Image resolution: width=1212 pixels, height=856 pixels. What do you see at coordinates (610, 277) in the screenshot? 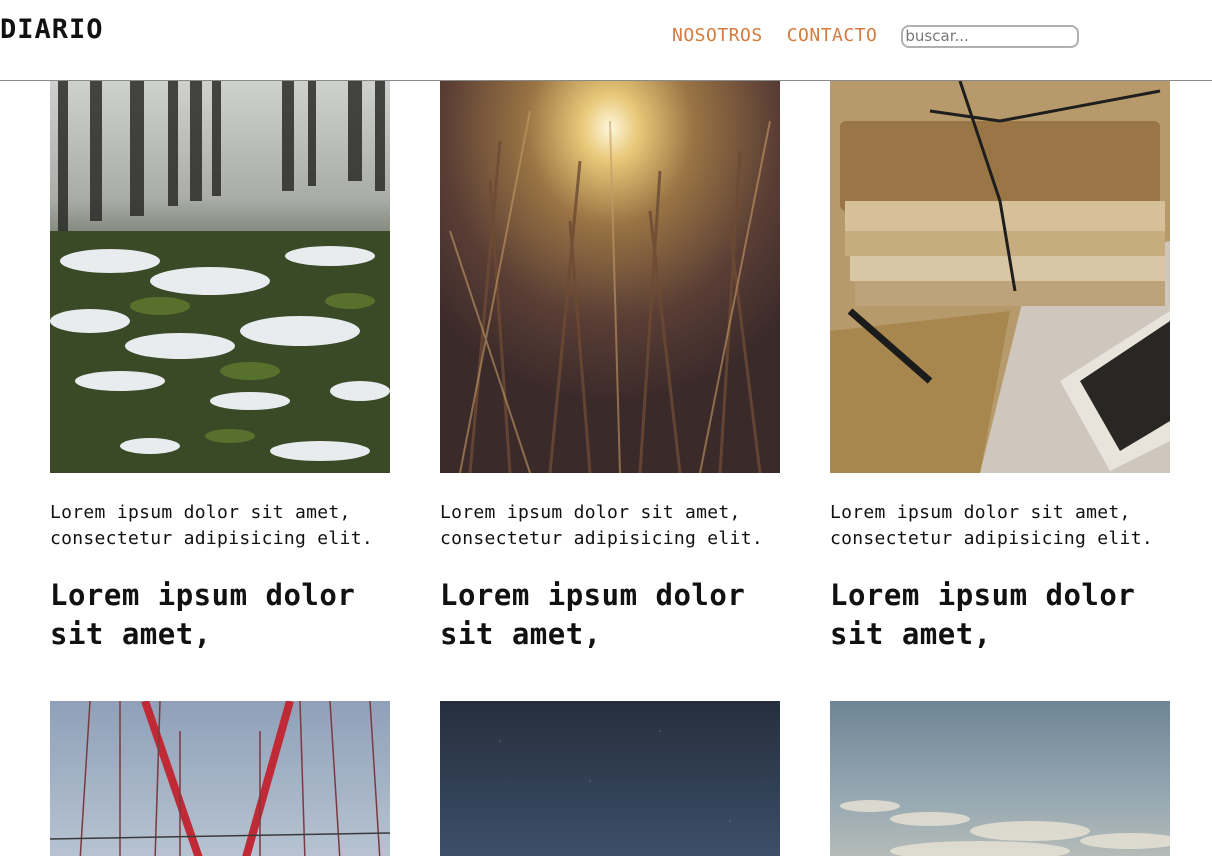
I see `post-image-sunlit-grass` at bounding box center [610, 277].